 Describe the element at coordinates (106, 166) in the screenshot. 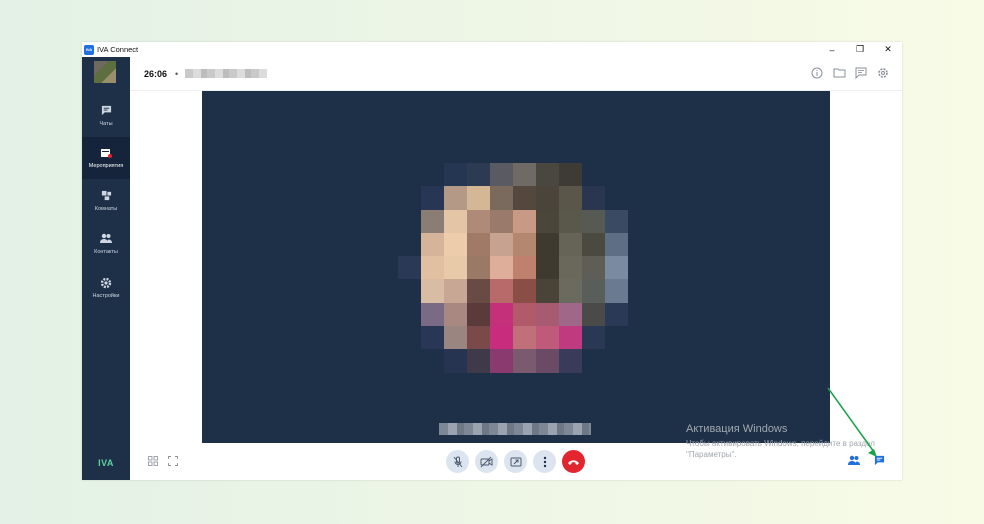

I see `sidebar-item-label: Мероприятия` at that location.